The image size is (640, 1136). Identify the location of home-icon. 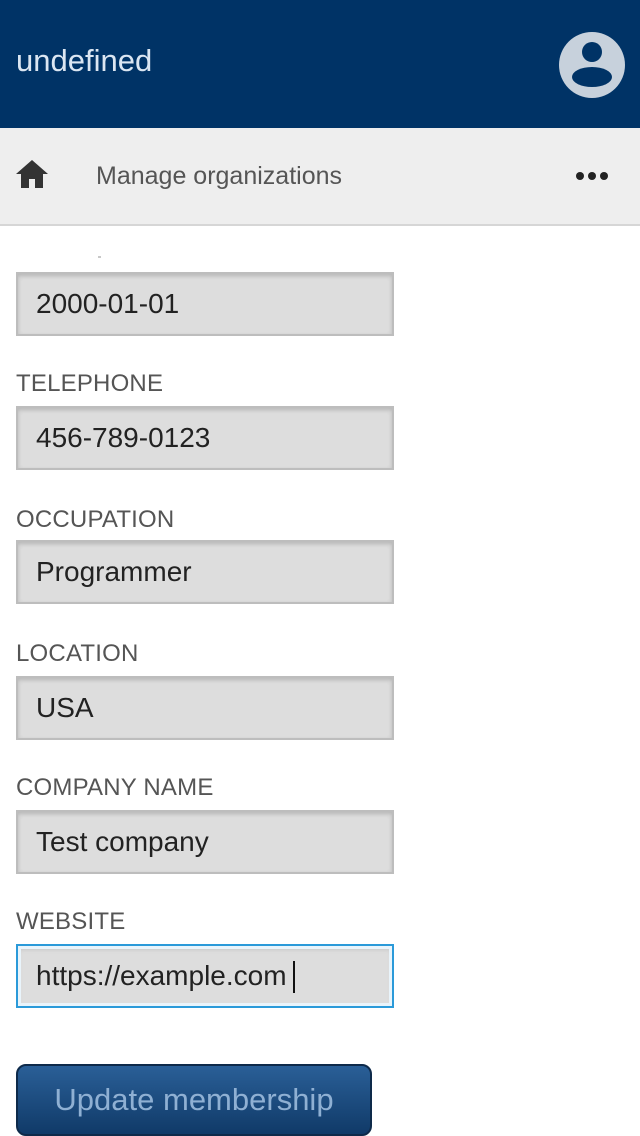
(32, 174).